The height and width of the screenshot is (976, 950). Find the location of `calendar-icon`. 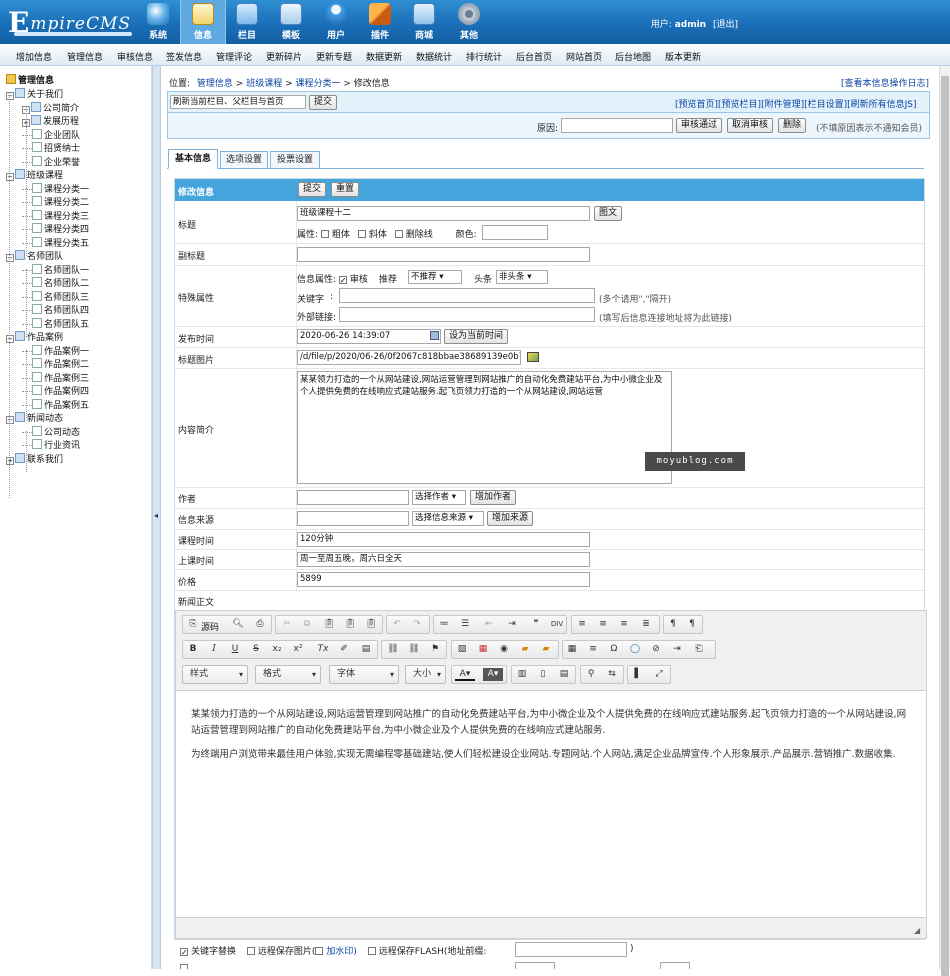

calendar-icon is located at coordinates (434, 335).